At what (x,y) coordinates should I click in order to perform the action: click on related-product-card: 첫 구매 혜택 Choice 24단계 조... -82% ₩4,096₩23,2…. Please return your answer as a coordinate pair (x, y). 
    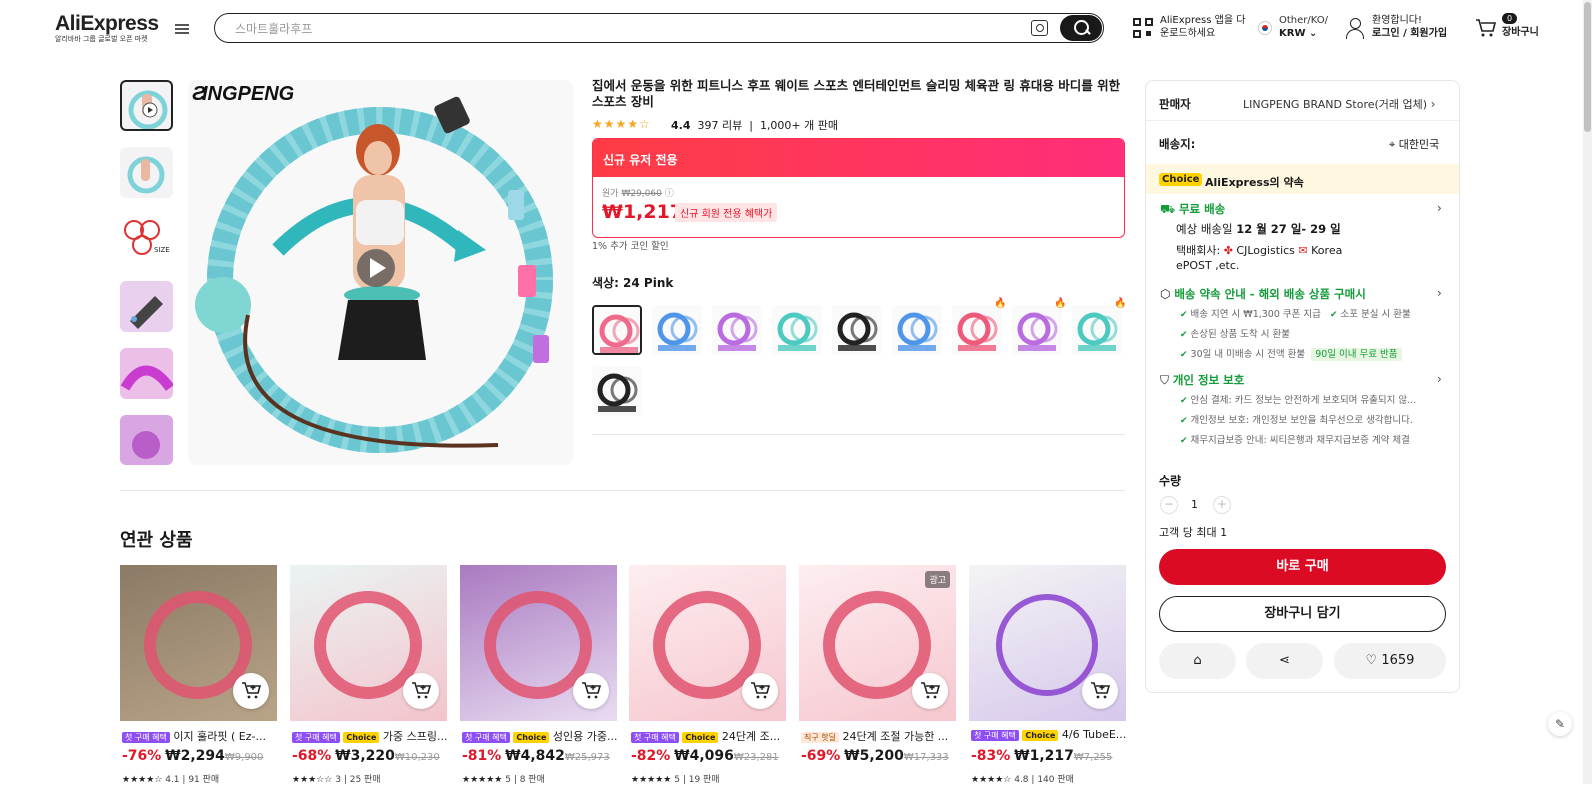
    Looking at the image, I should click on (707, 675).